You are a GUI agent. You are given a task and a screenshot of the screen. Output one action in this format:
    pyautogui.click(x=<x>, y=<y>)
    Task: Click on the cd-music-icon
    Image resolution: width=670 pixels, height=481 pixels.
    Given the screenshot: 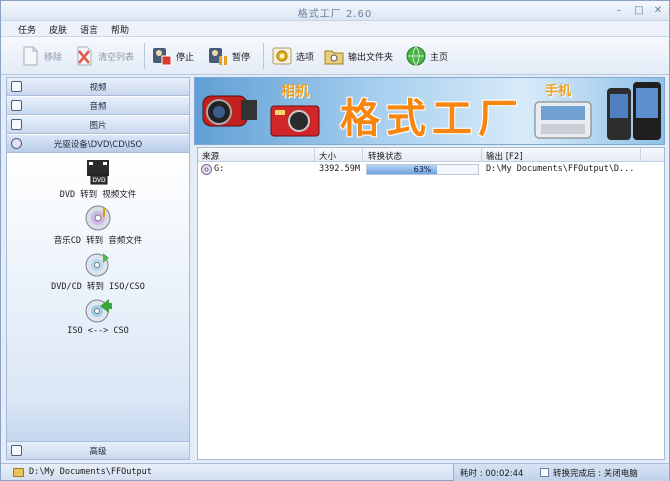 What is the action you would take?
    pyautogui.click(x=98, y=218)
    